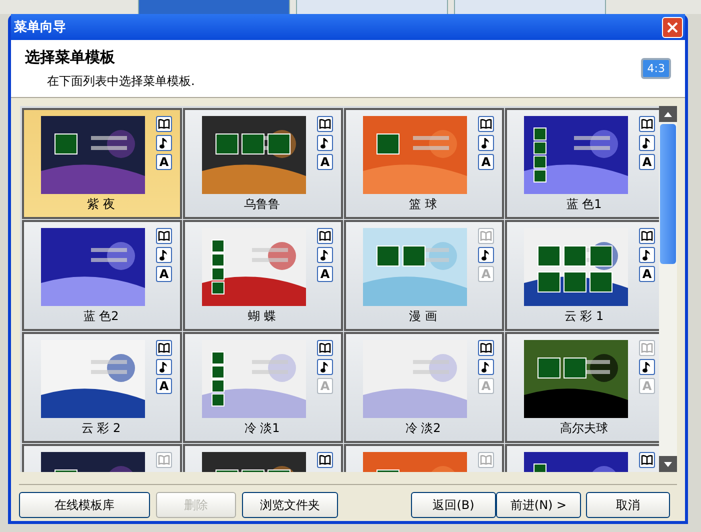 The height and width of the screenshot is (532, 701). I want to click on header-subtitle: 在下面列表中选择菜单模板., so click(121, 81).